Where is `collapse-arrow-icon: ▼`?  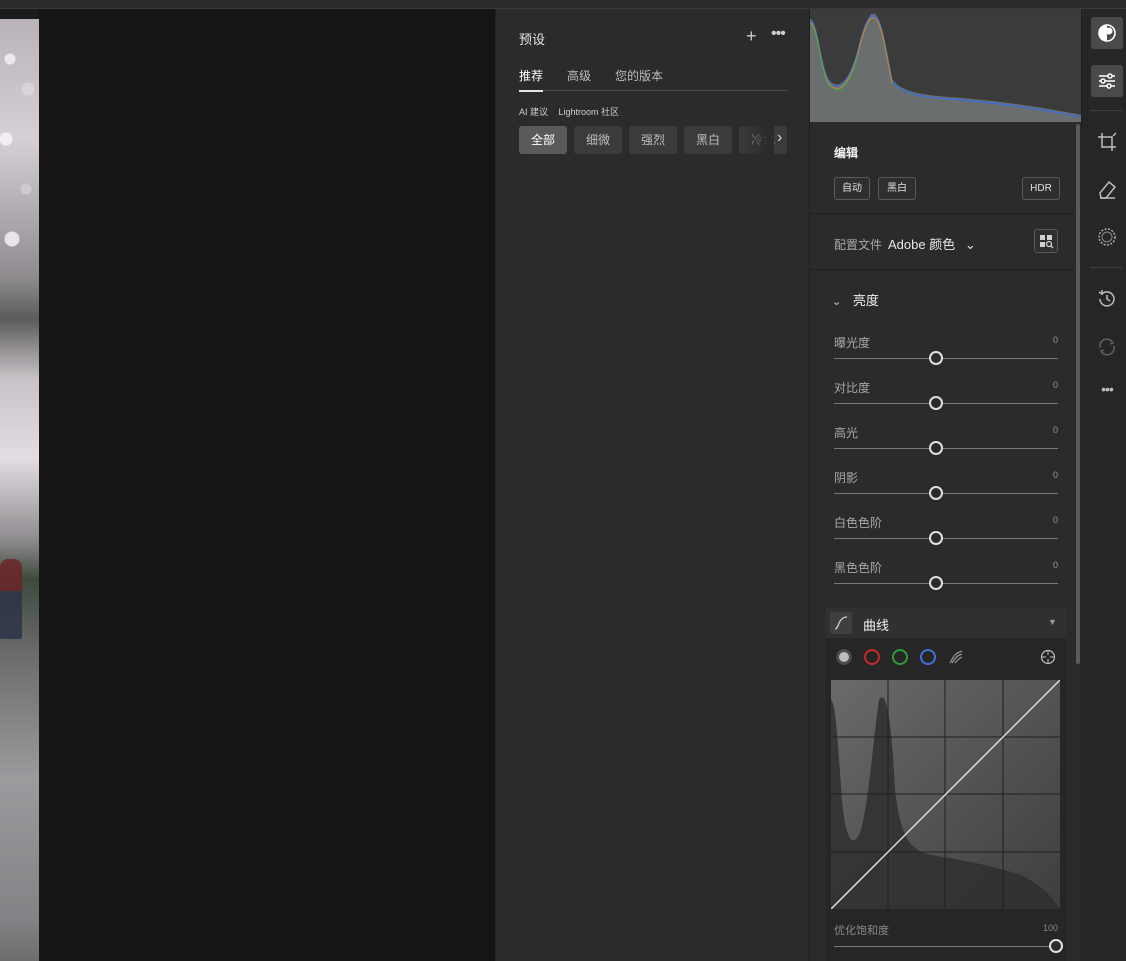
collapse-arrow-icon: ▼ is located at coordinates (1052, 622).